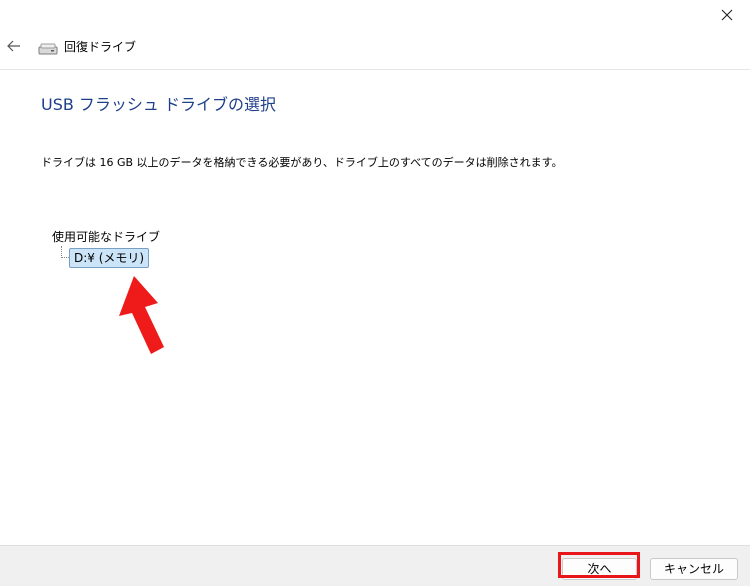 Image resolution: width=750 pixels, height=586 pixels. What do you see at coordinates (100, 47) in the screenshot?
I see `header-title: 回復ドライブ` at bounding box center [100, 47].